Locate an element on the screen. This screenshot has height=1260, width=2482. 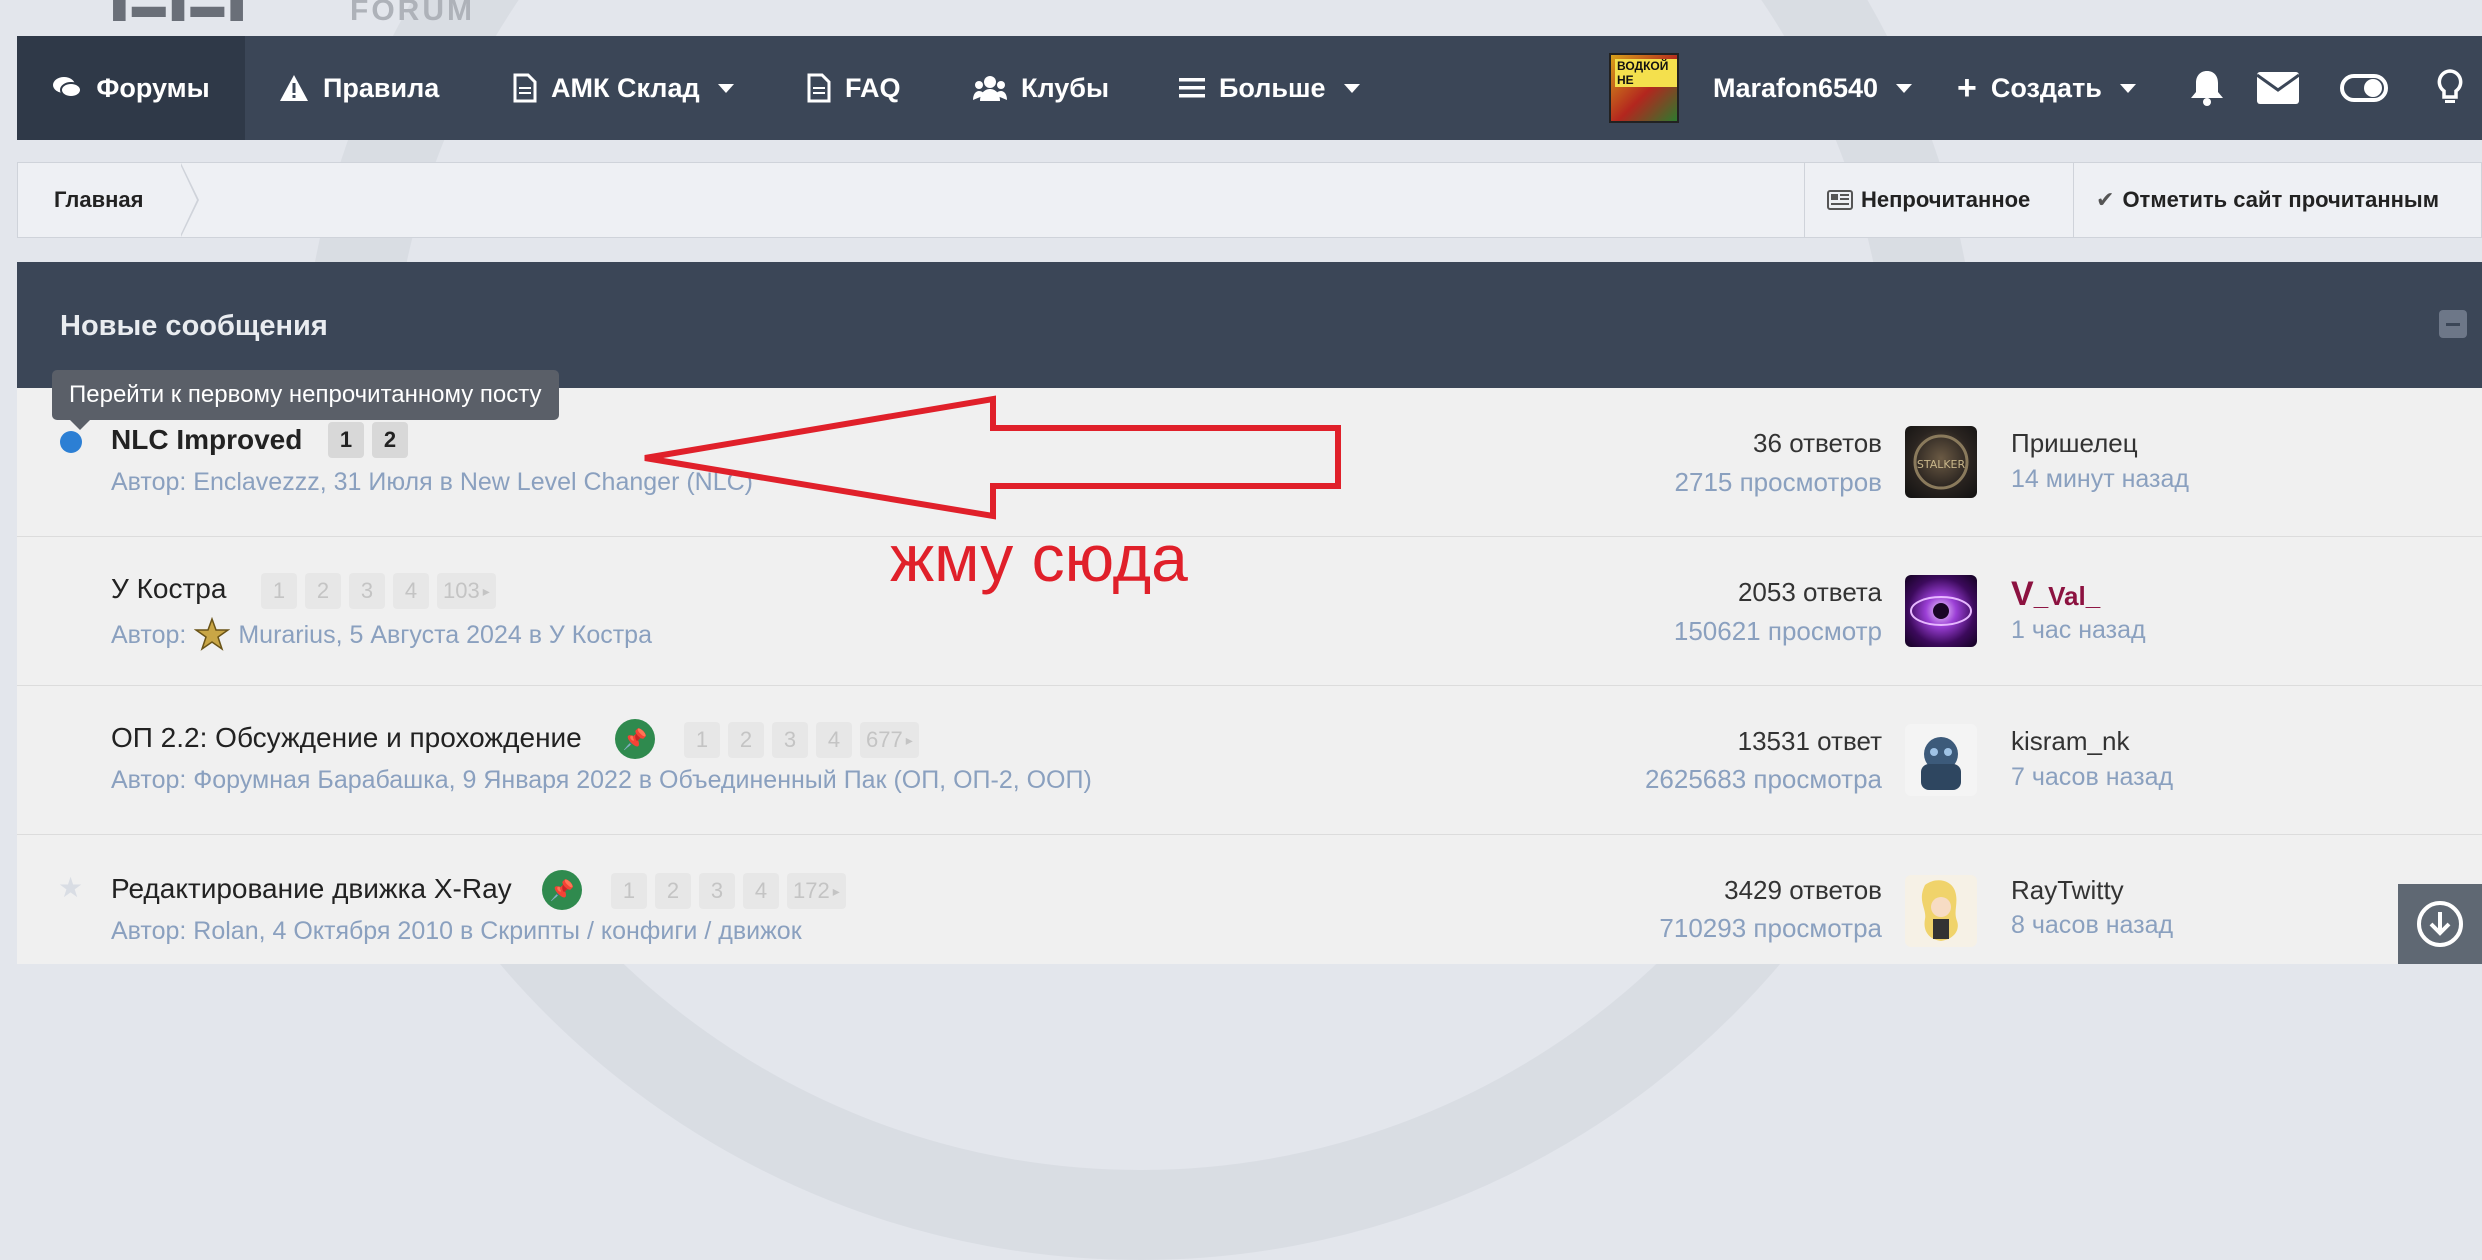
nav-rules: Правила is located at coordinates (359, 88).